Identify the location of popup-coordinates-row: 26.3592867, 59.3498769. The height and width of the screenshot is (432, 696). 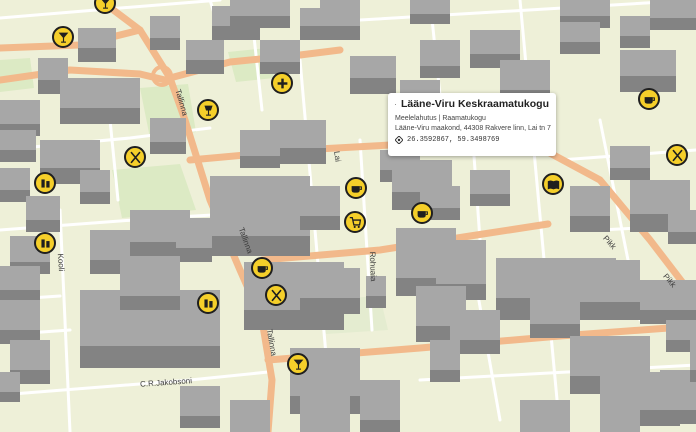
(472, 140).